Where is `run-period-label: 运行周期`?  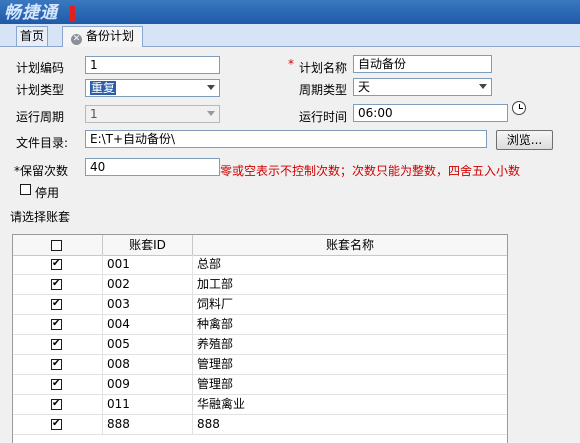 run-period-label: 运行周期 is located at coordinates (40, 117).